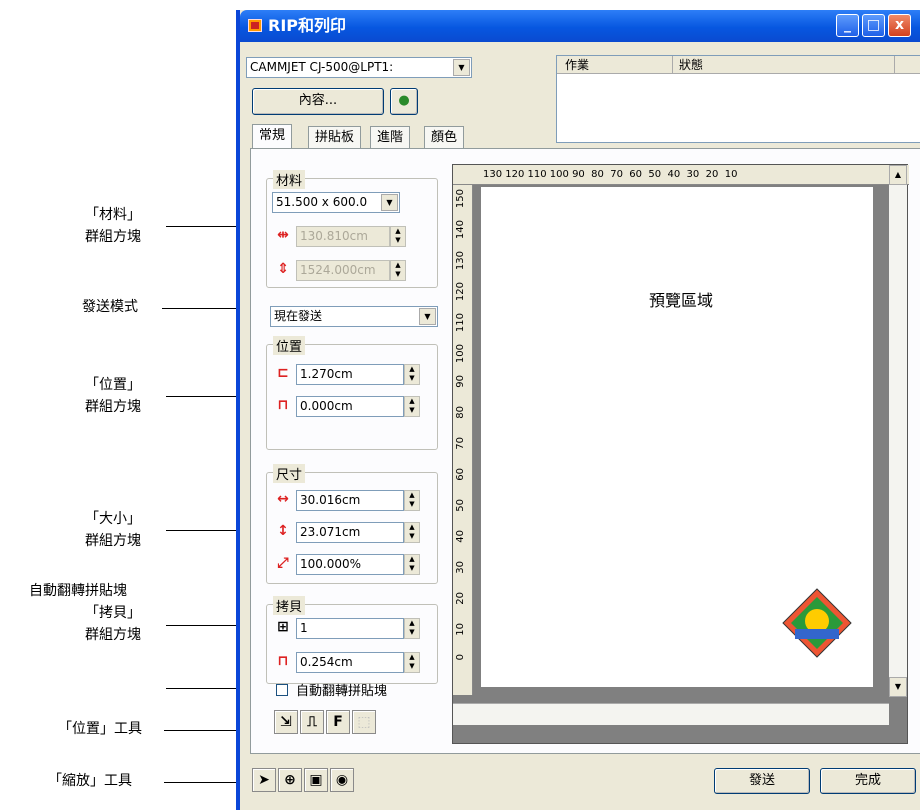  What do you see at coordinates (290, 780) in the screenshot?
I see `zoom-in-tool-button: ⊕` at bounding box center [290, 780].